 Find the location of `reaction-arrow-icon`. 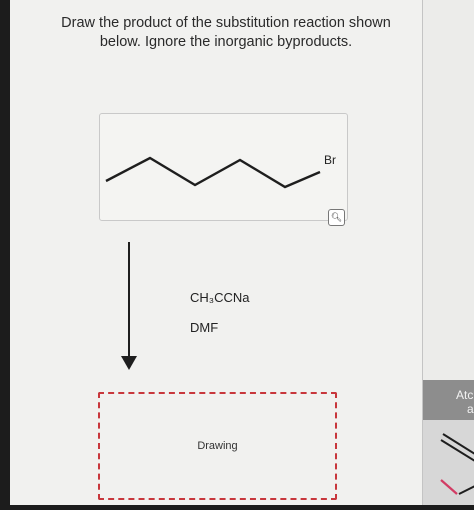

reaction-arrow-icon is located at coordinates (129, 306).